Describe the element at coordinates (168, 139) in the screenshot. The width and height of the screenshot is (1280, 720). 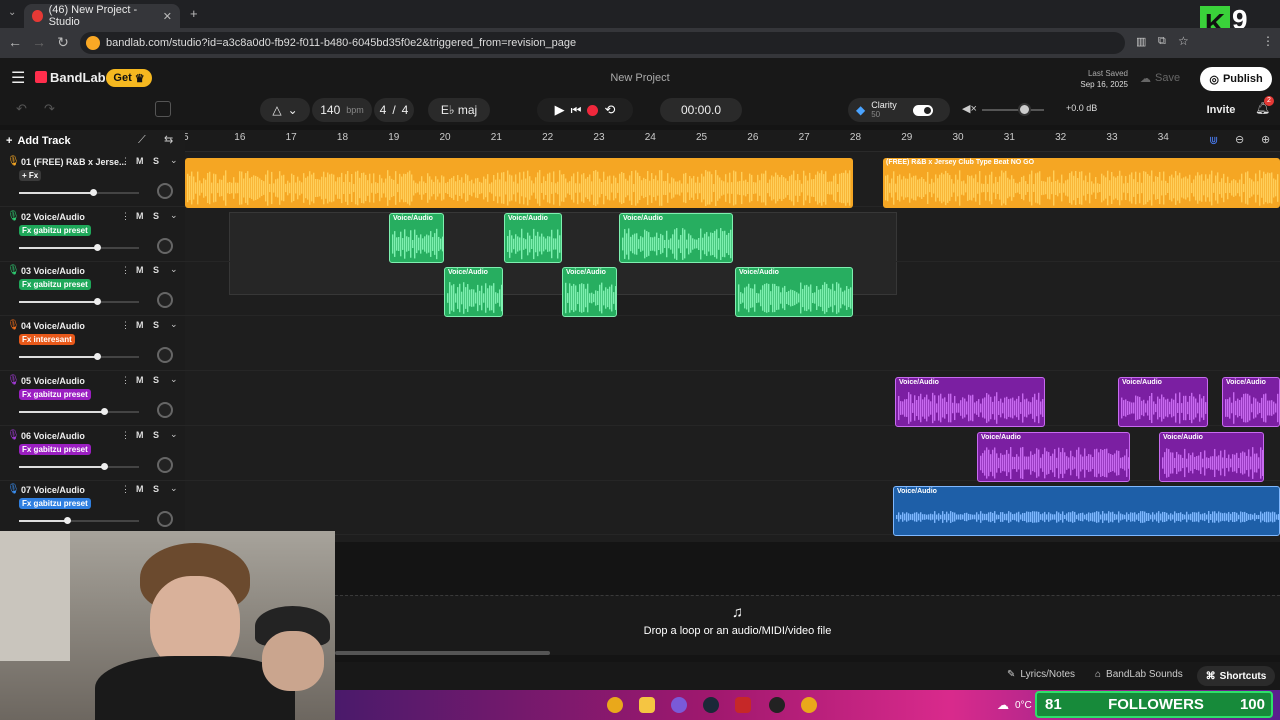
I see `track-settings-icon: ⇆` at that location.